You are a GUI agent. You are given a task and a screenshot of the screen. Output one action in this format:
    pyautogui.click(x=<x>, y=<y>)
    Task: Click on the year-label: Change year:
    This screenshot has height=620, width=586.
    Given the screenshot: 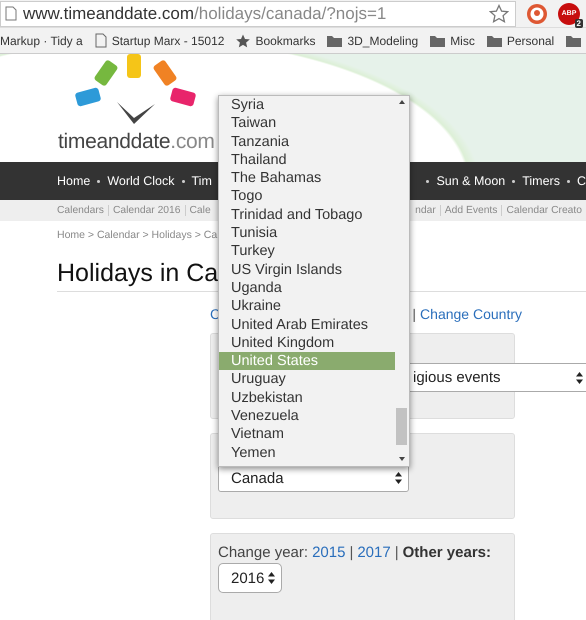 What is the action you would take?
    pyautogui.click(x=263, y=552)
    